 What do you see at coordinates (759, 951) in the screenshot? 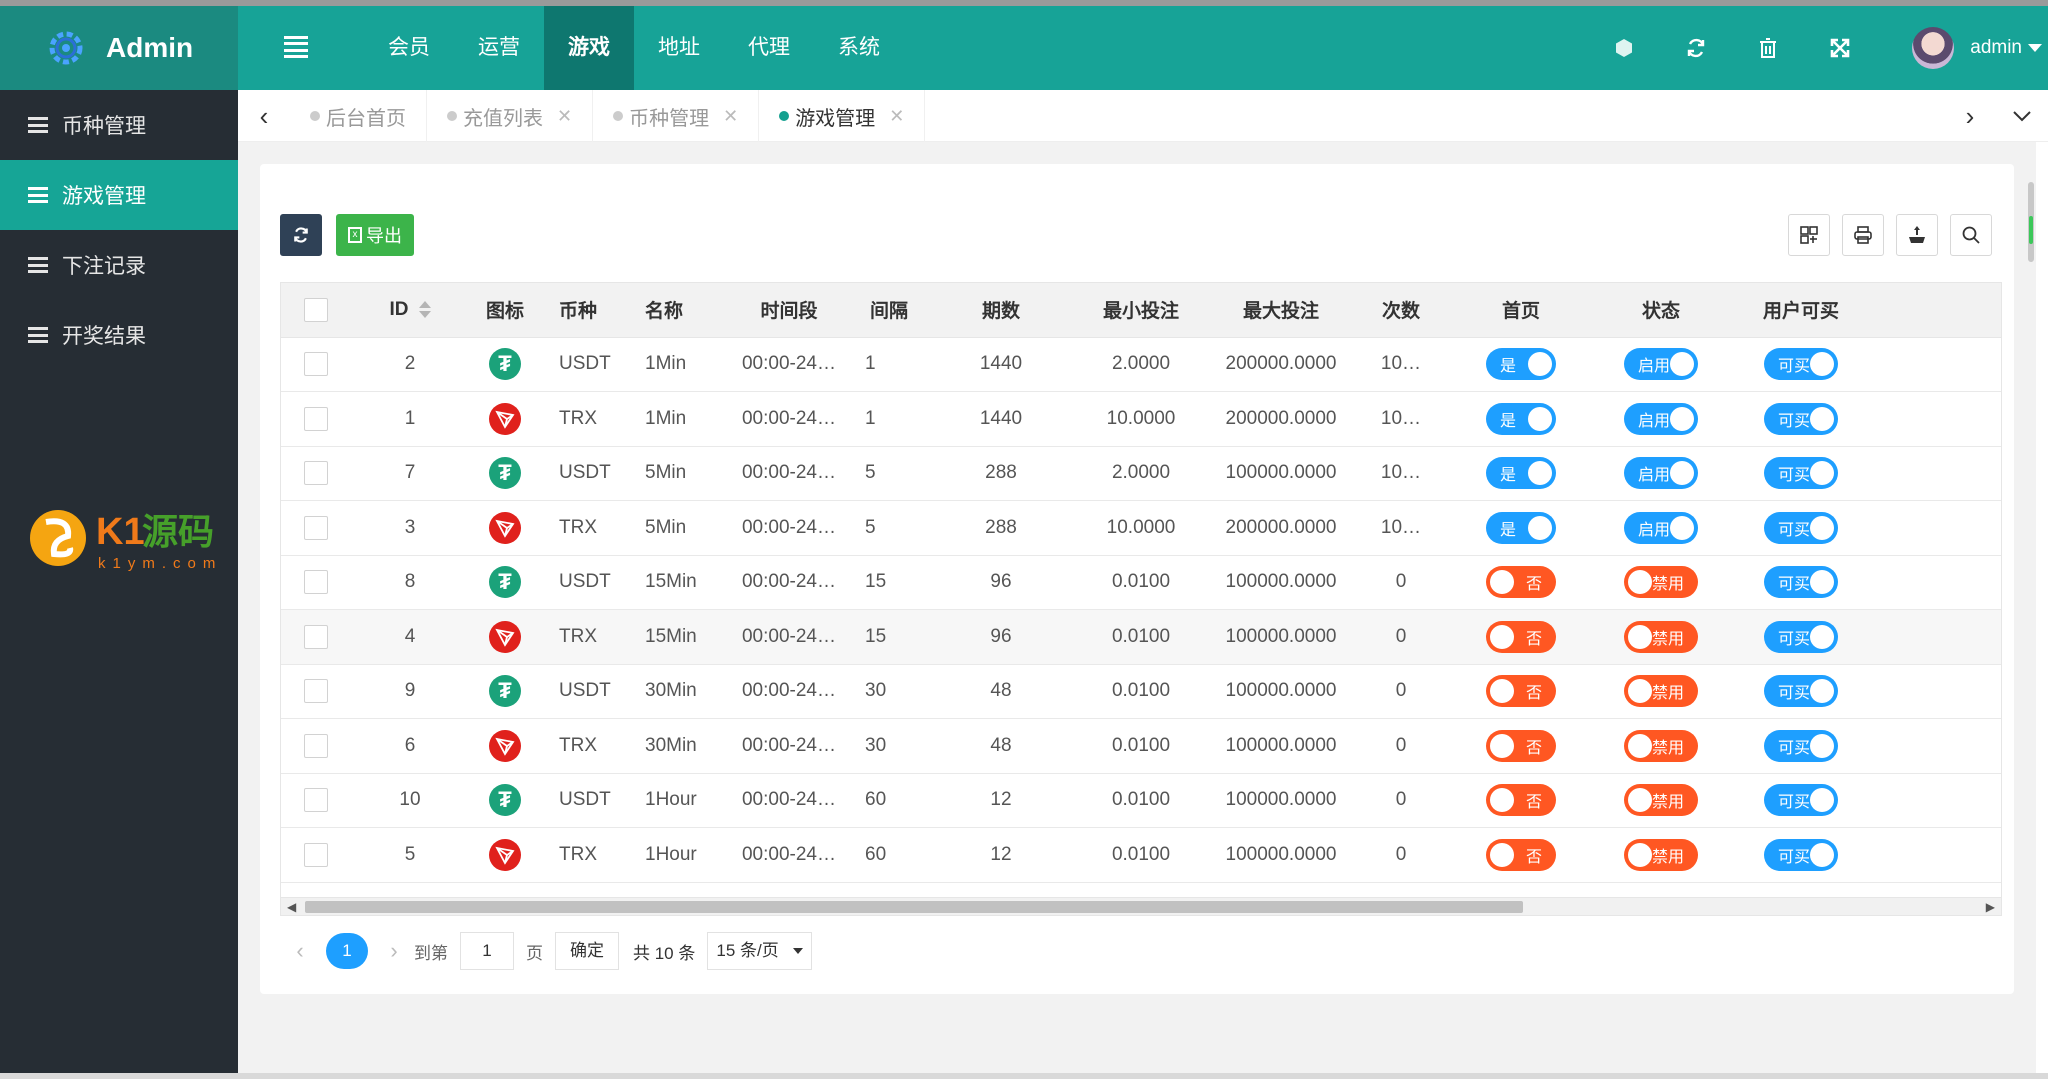
I see `page-size-select: 15 条/页` at bounding box center [759, 951].